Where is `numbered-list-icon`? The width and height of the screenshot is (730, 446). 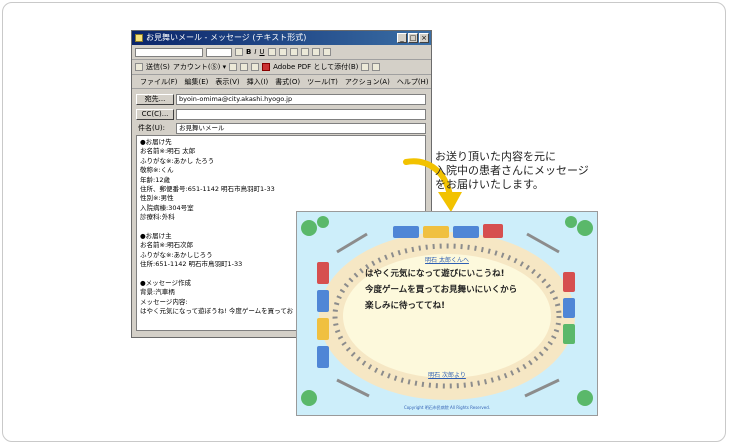 numbered-list-icon is located at coordinates (315, 52).